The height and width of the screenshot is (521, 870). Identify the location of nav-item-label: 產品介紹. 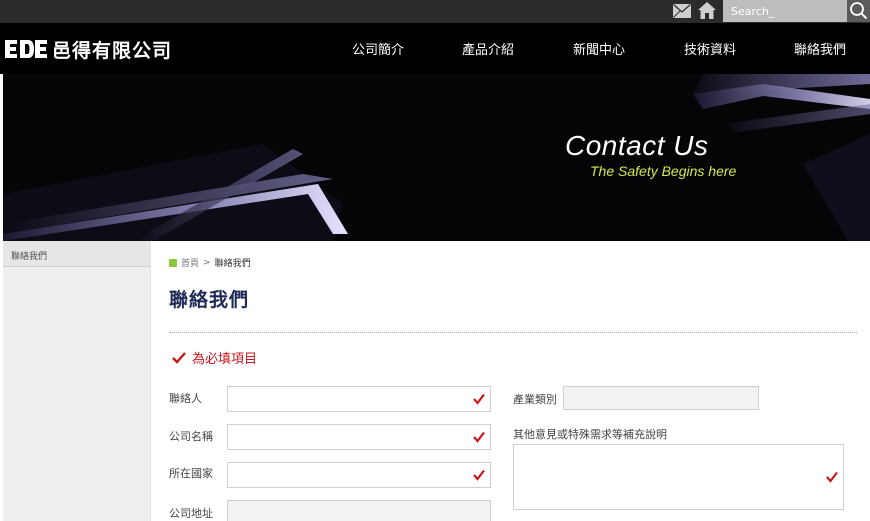
(488, 50).